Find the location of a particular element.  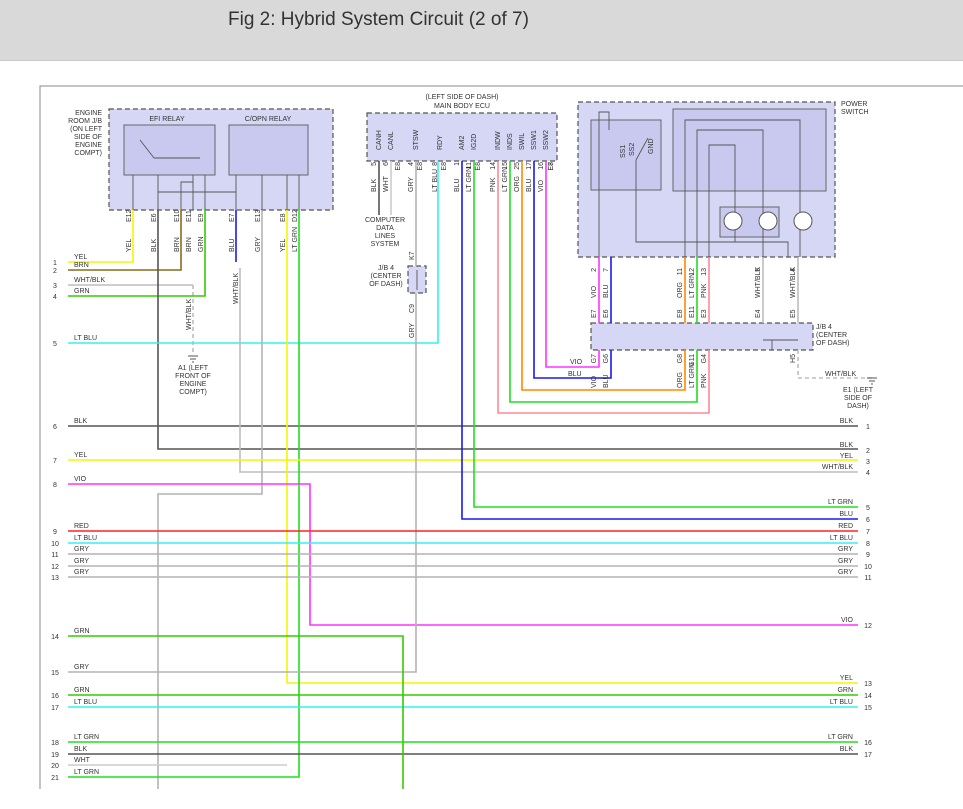

ps-wire-color: WHT/BLK is located at coordinates (793, 282).